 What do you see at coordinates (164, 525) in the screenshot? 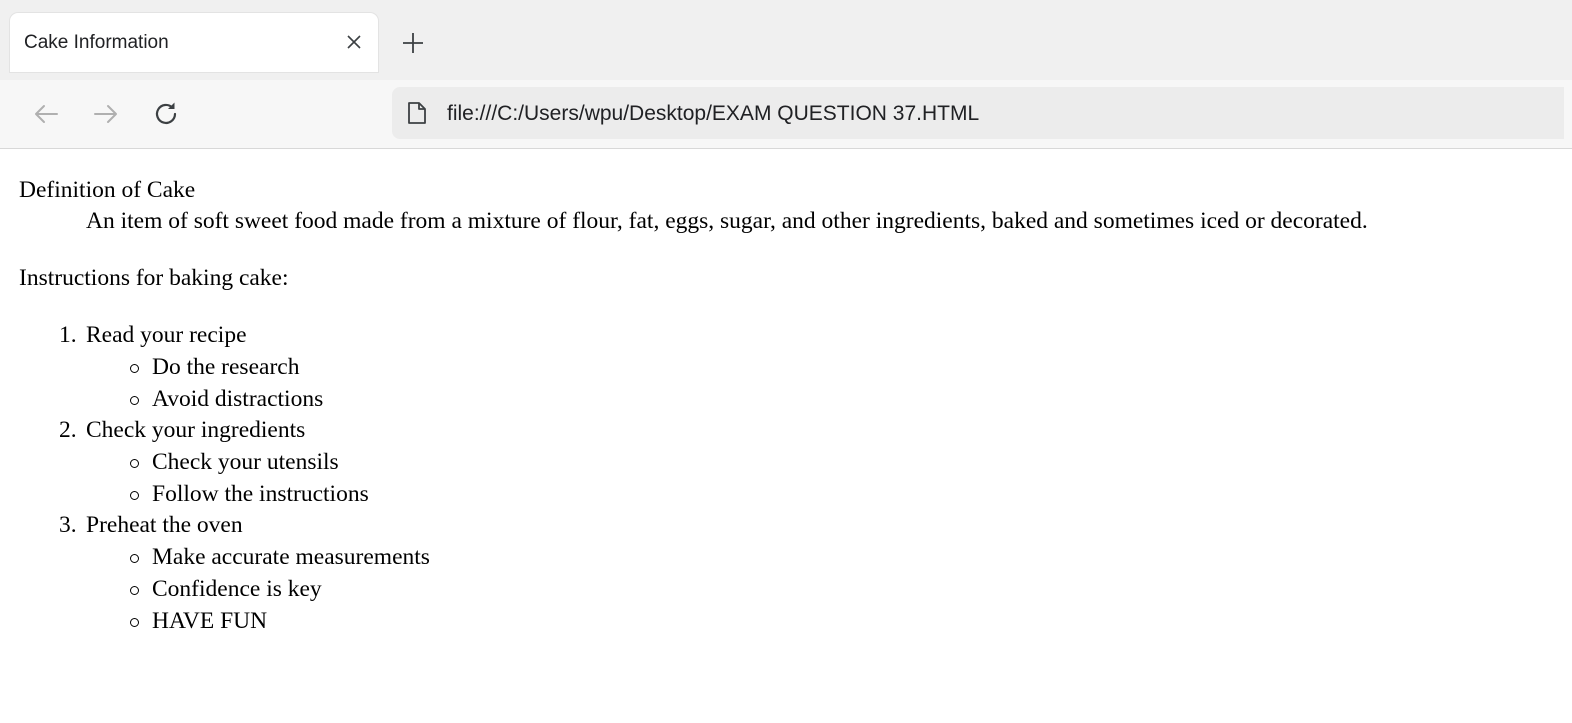
I see `list-item-label: Preheat the oven` at bounding box center [164, 525].